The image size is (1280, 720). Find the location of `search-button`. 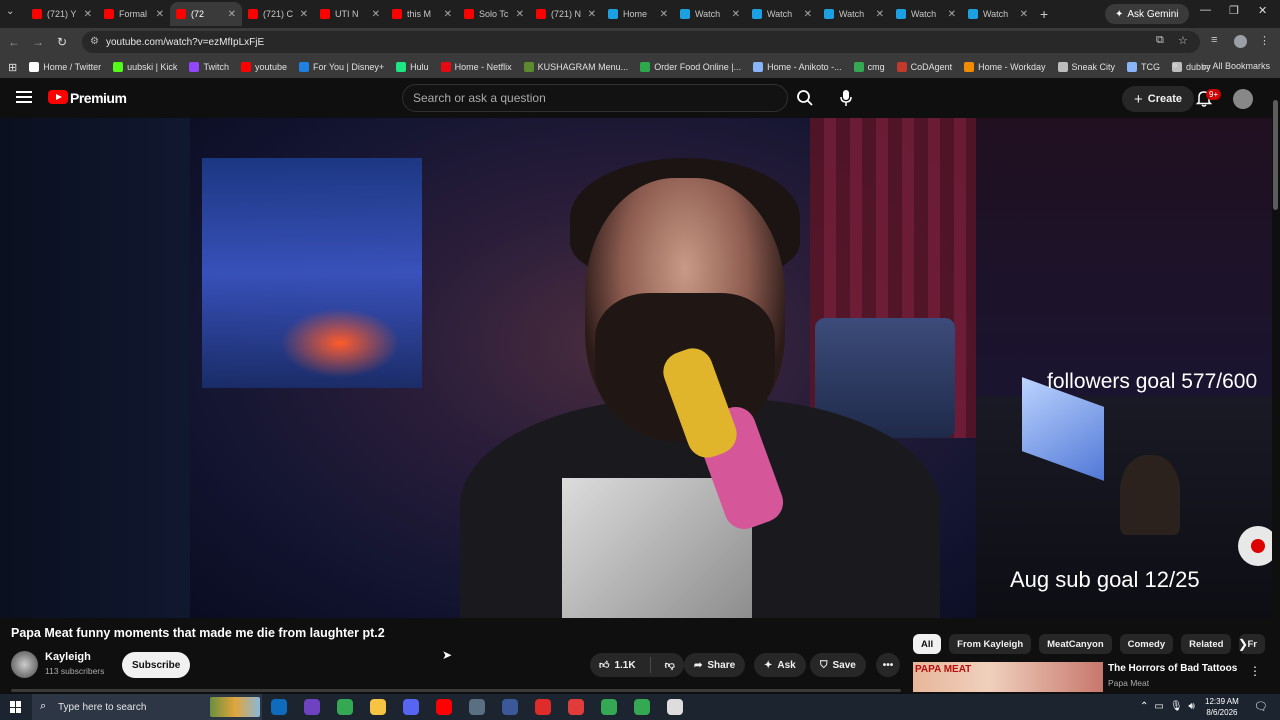

search-button is located at coordinates (805, 98).